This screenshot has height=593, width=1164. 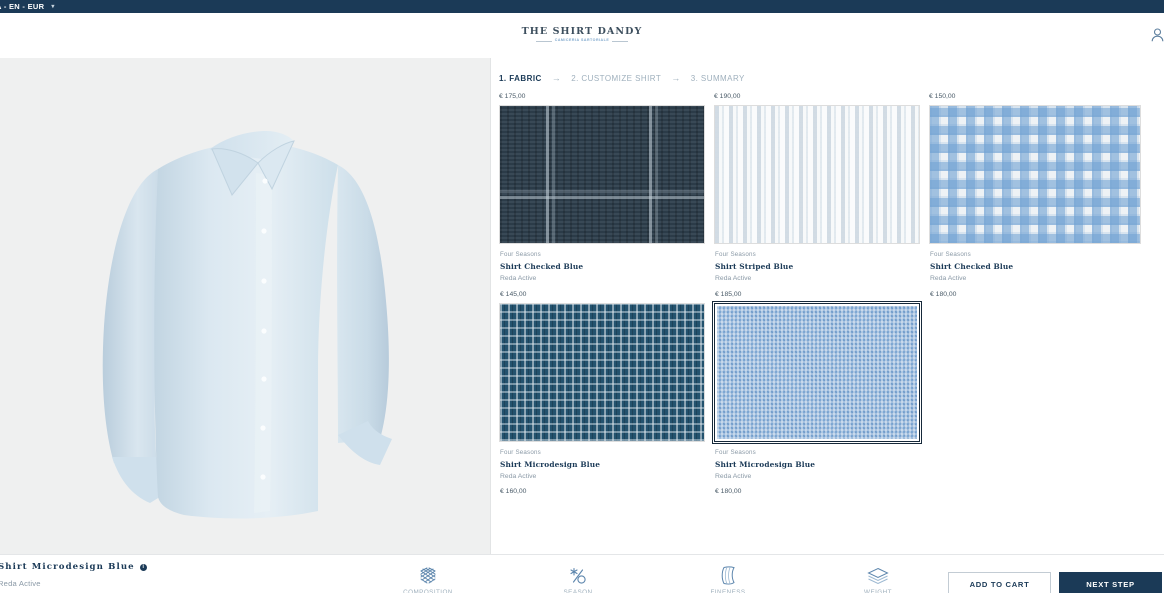 What do you see at coordinates (878, 590) in the screenshot?
I see `attribute-label: WEIGHT` at bounding box center [878, 590].